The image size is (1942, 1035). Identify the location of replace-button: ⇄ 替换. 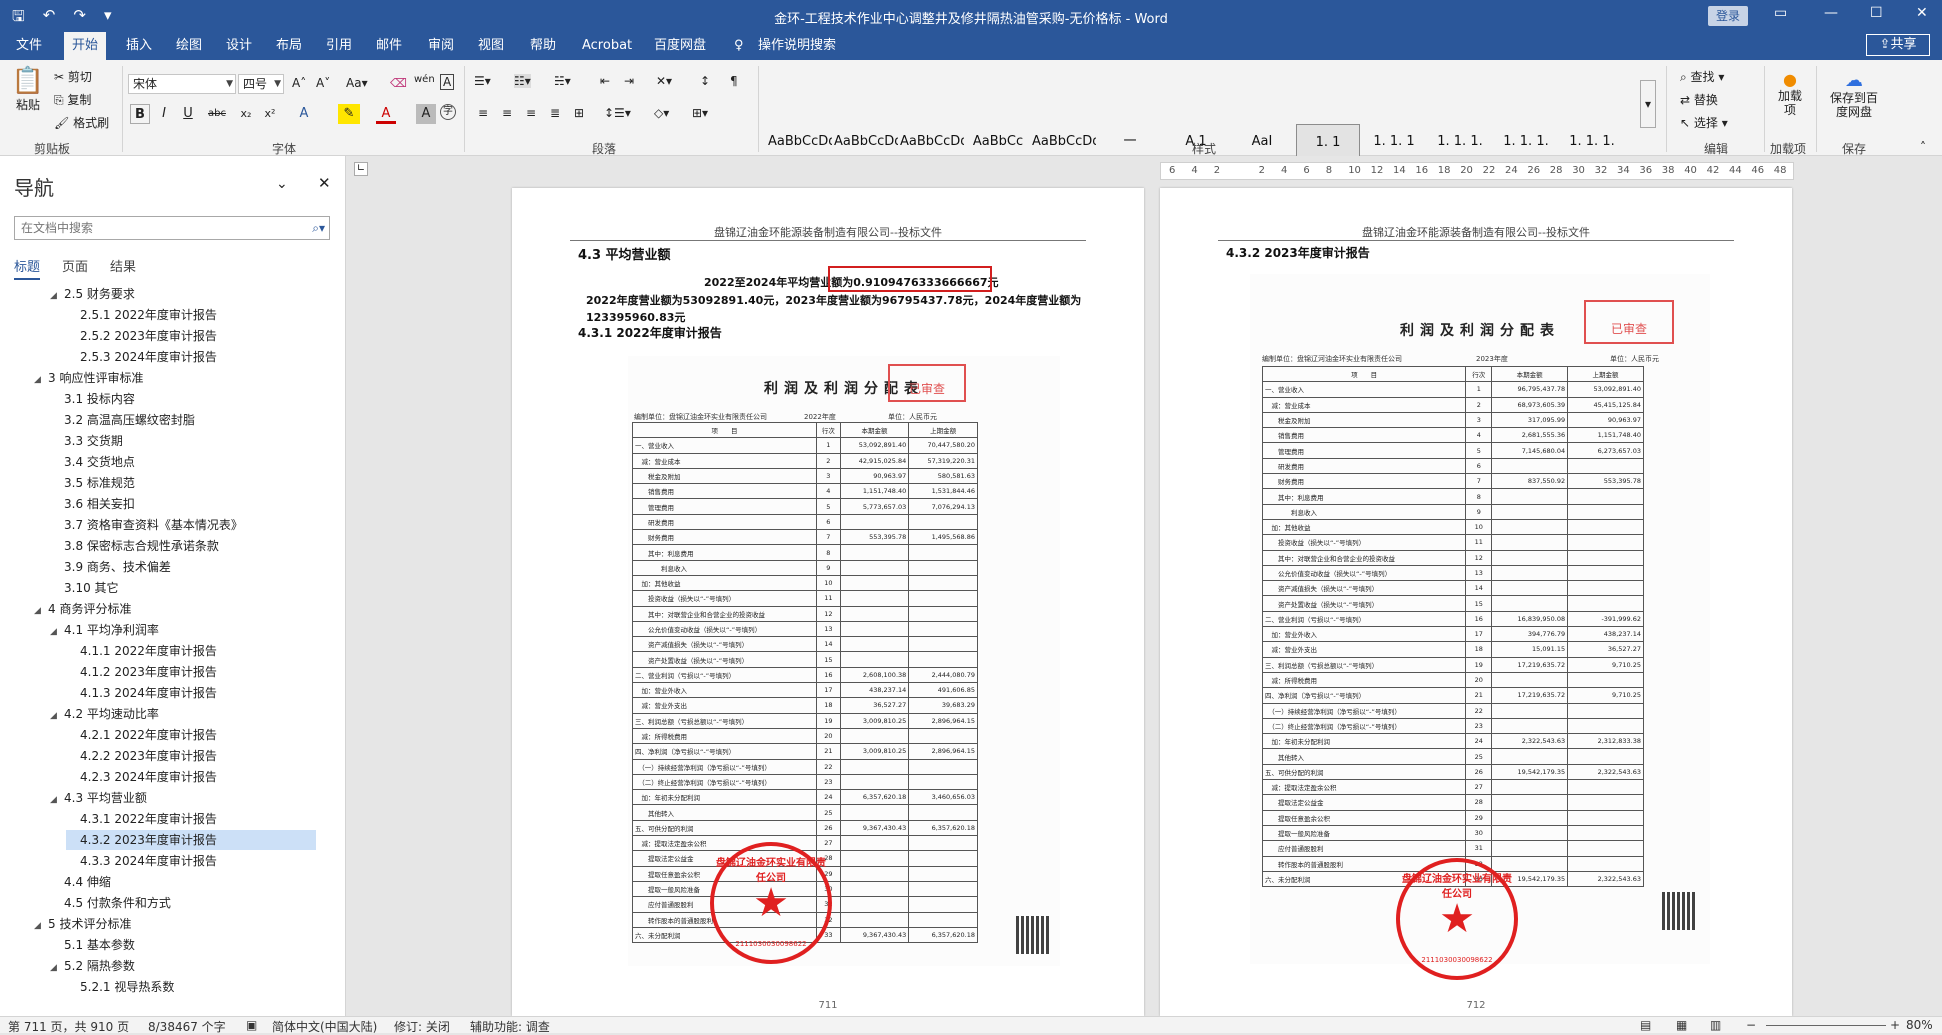
(1699, 99).